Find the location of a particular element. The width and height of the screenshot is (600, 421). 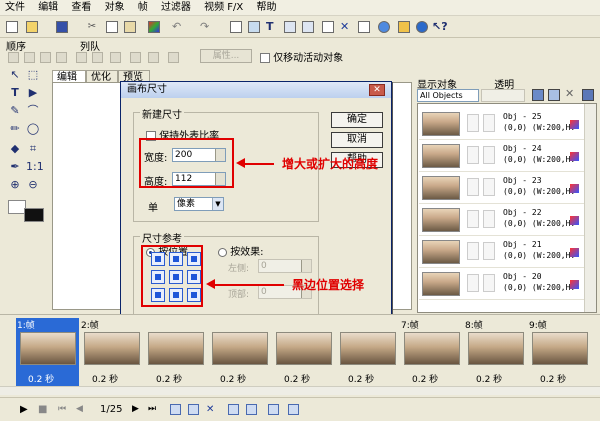

foreground-color-swatch is located at coordinates (34, 215).